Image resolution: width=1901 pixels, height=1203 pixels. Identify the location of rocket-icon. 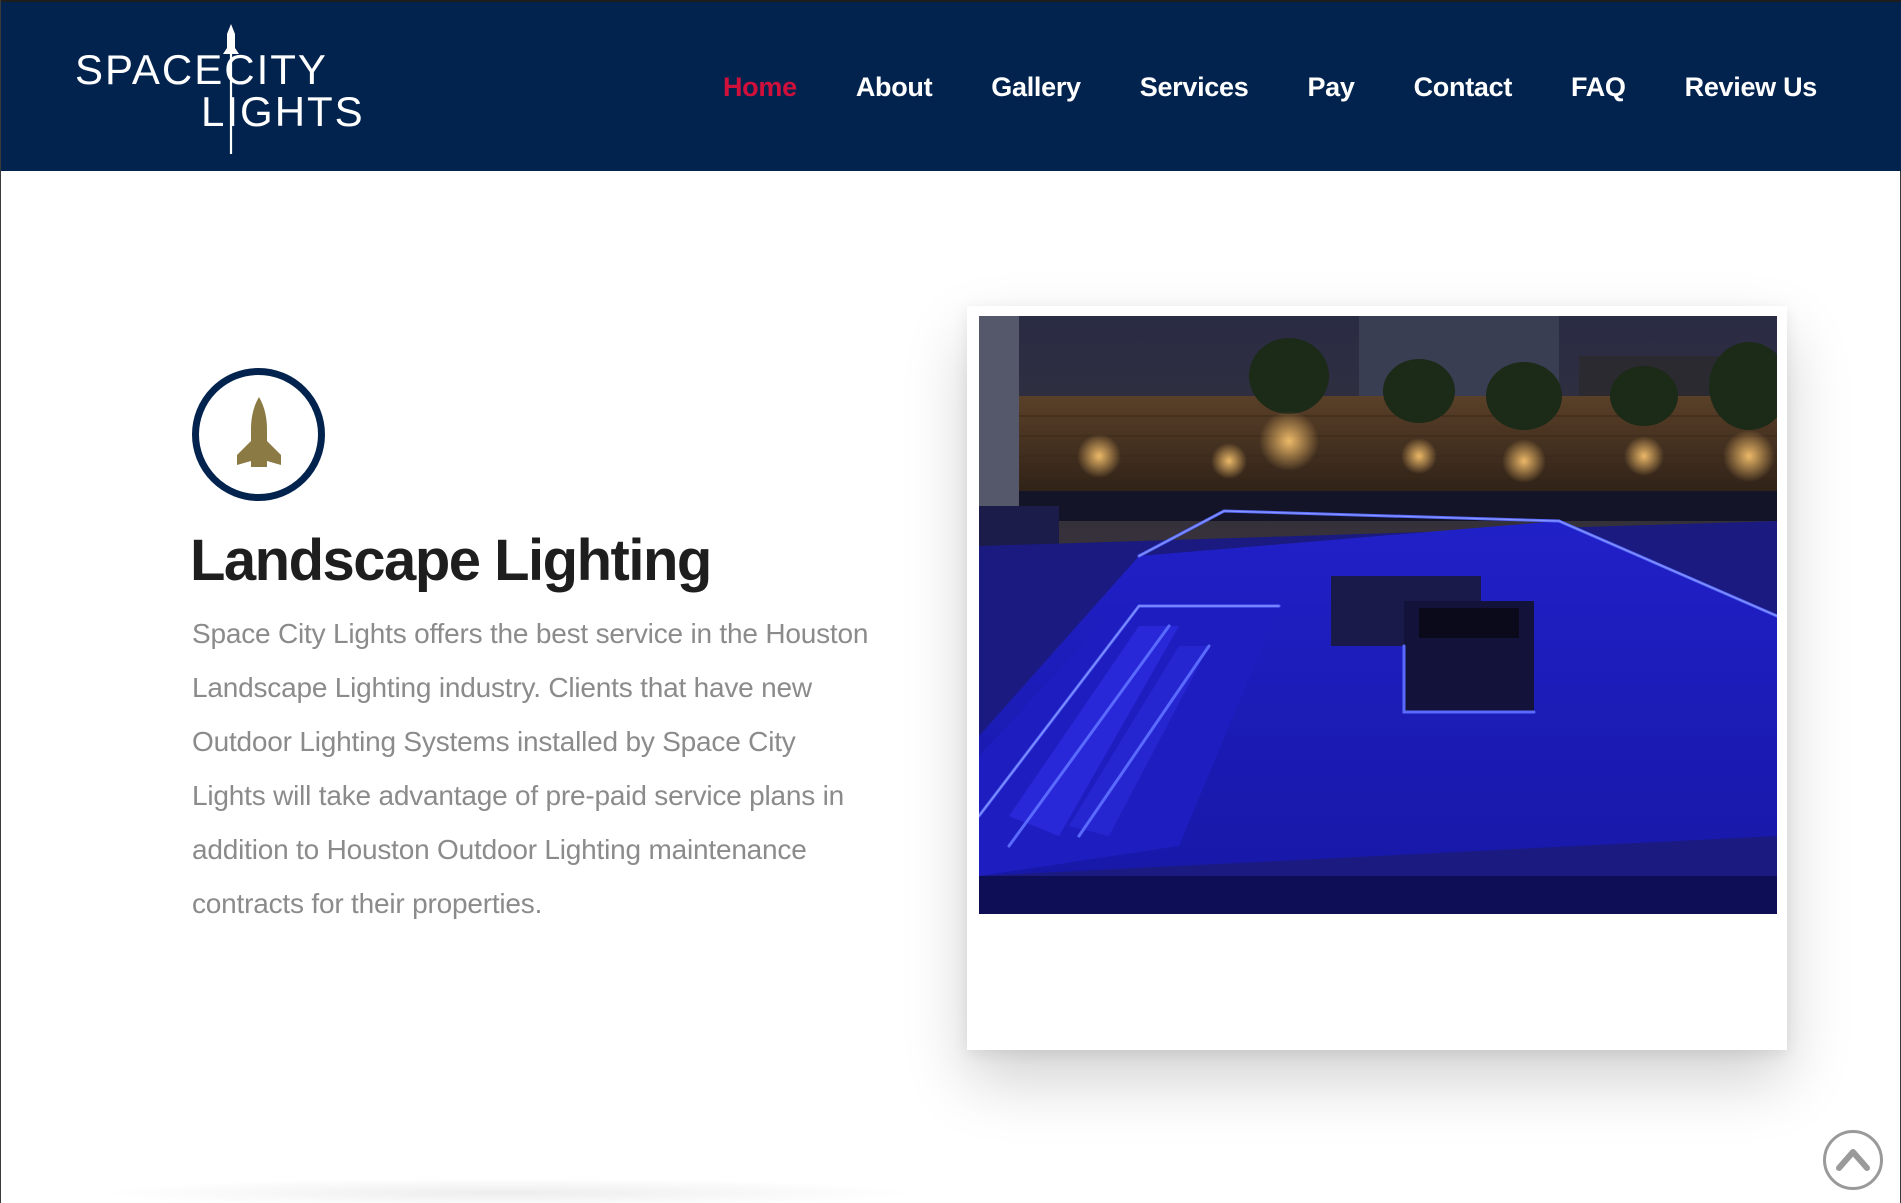
(258, 431).